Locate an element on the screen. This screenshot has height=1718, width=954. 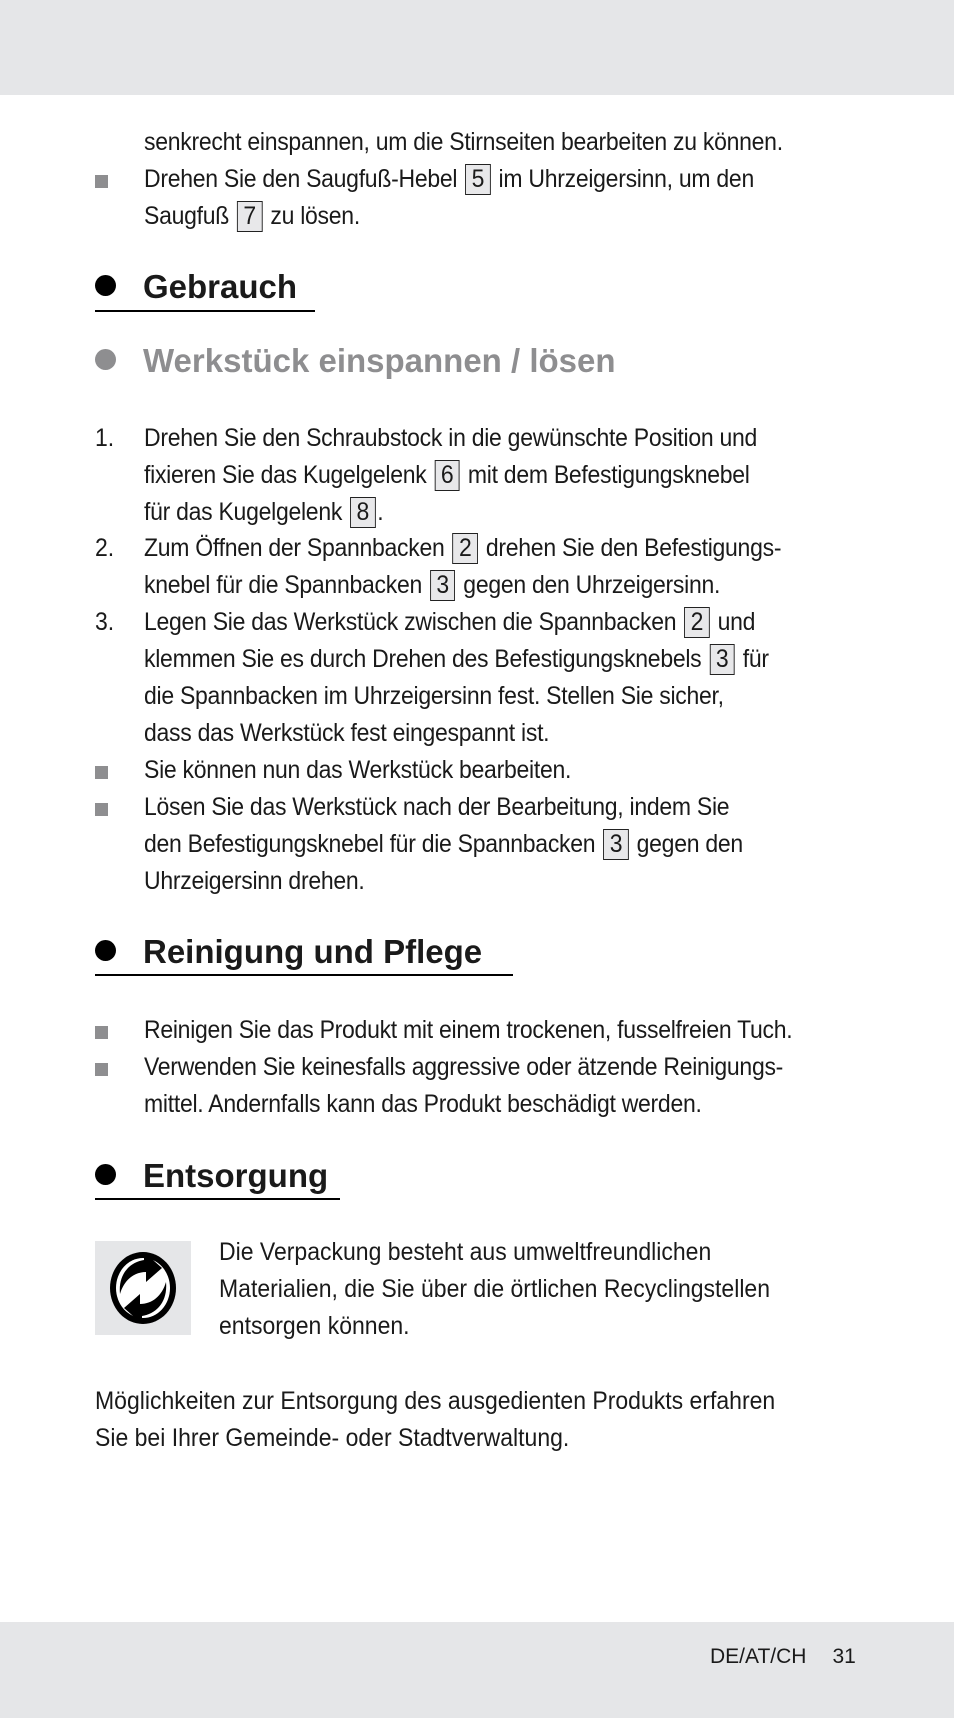
part-ref: 6 is located at coordinates (447, 475).